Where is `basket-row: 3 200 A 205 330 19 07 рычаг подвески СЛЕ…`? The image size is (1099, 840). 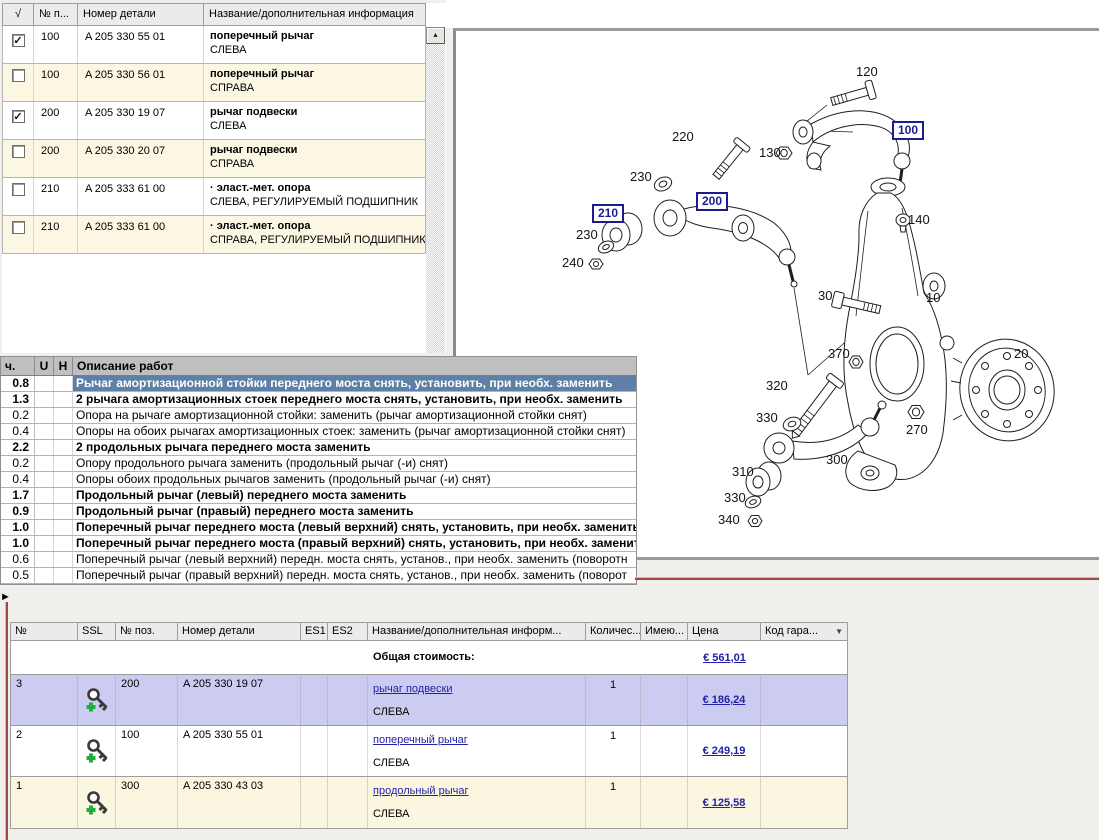
basket-row: 3 200 A 205 330 19 07 рычаг подвески СЛЕ… is located at coordinates (429, 700).